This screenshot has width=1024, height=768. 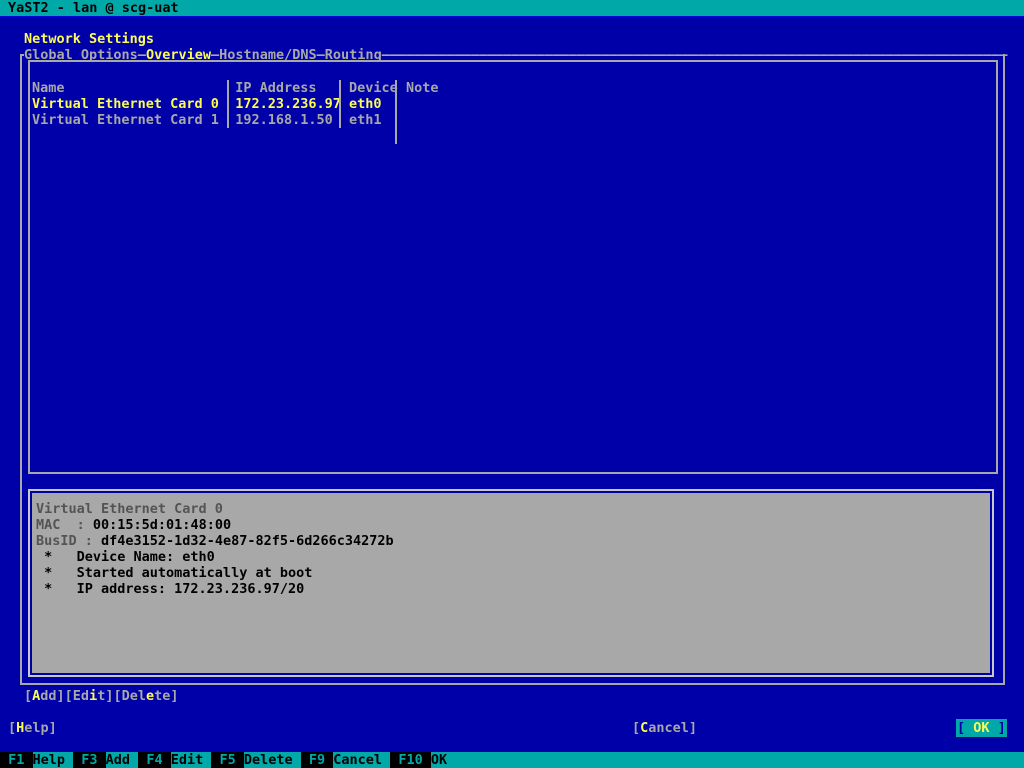 I want to click on fkey-f4: F4, so click(x=154, y=760).